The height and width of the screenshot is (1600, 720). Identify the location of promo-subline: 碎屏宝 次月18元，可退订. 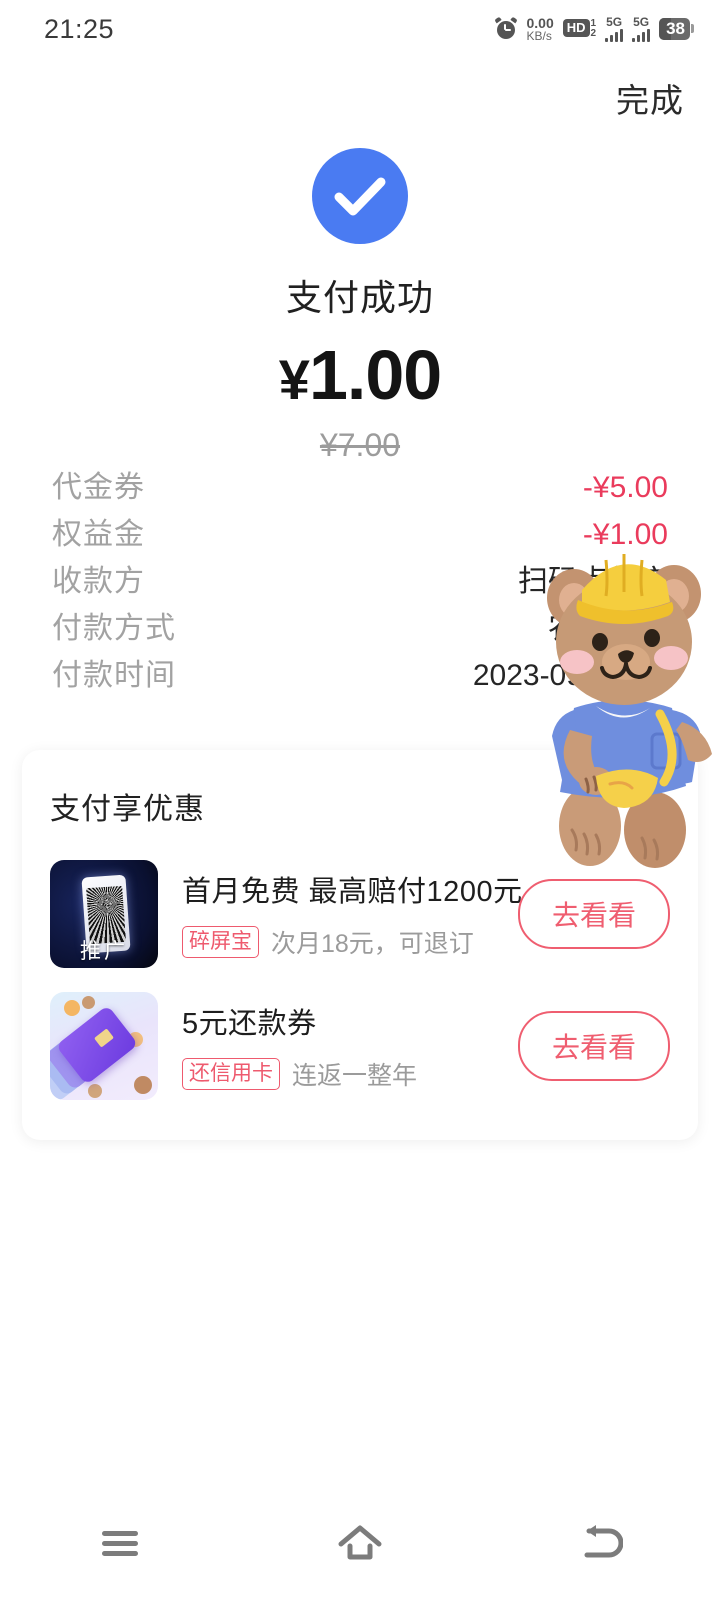
(350, 942).